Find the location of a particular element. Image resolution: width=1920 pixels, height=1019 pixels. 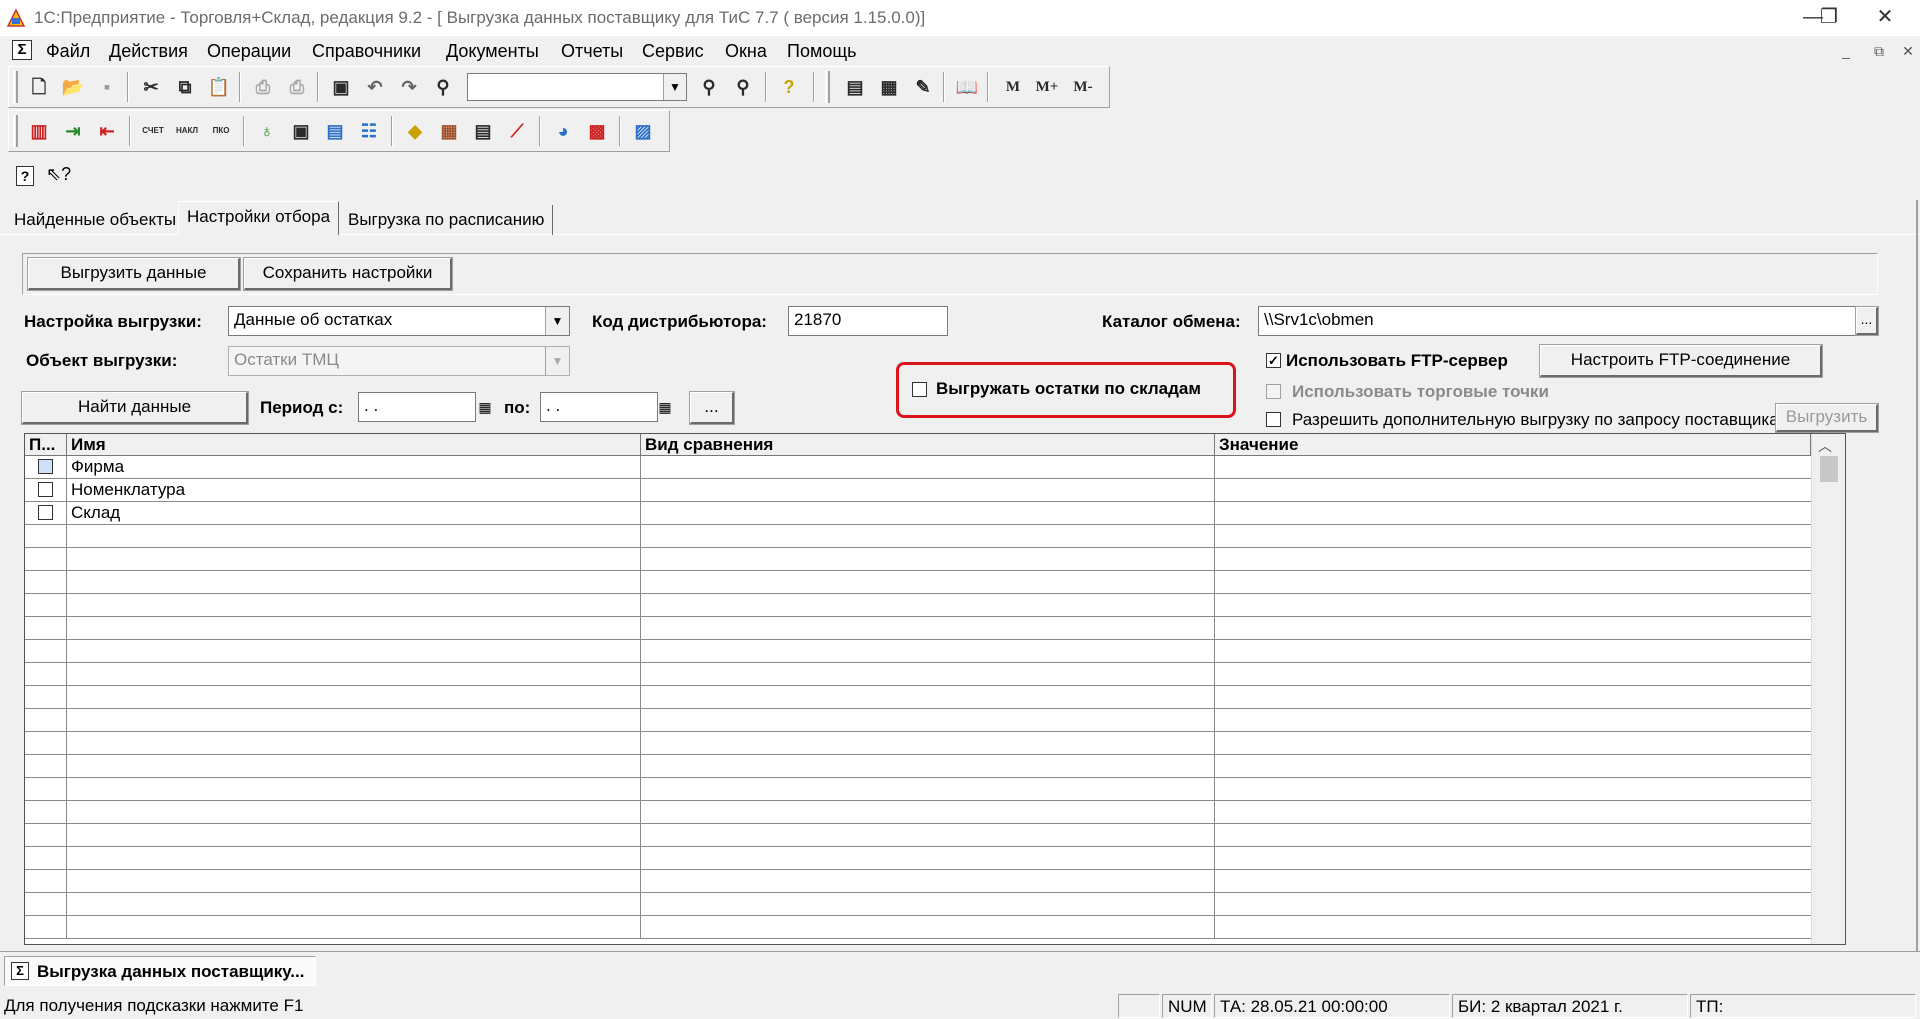

settings-icon: ▨ is located at coordinates (643, 131).